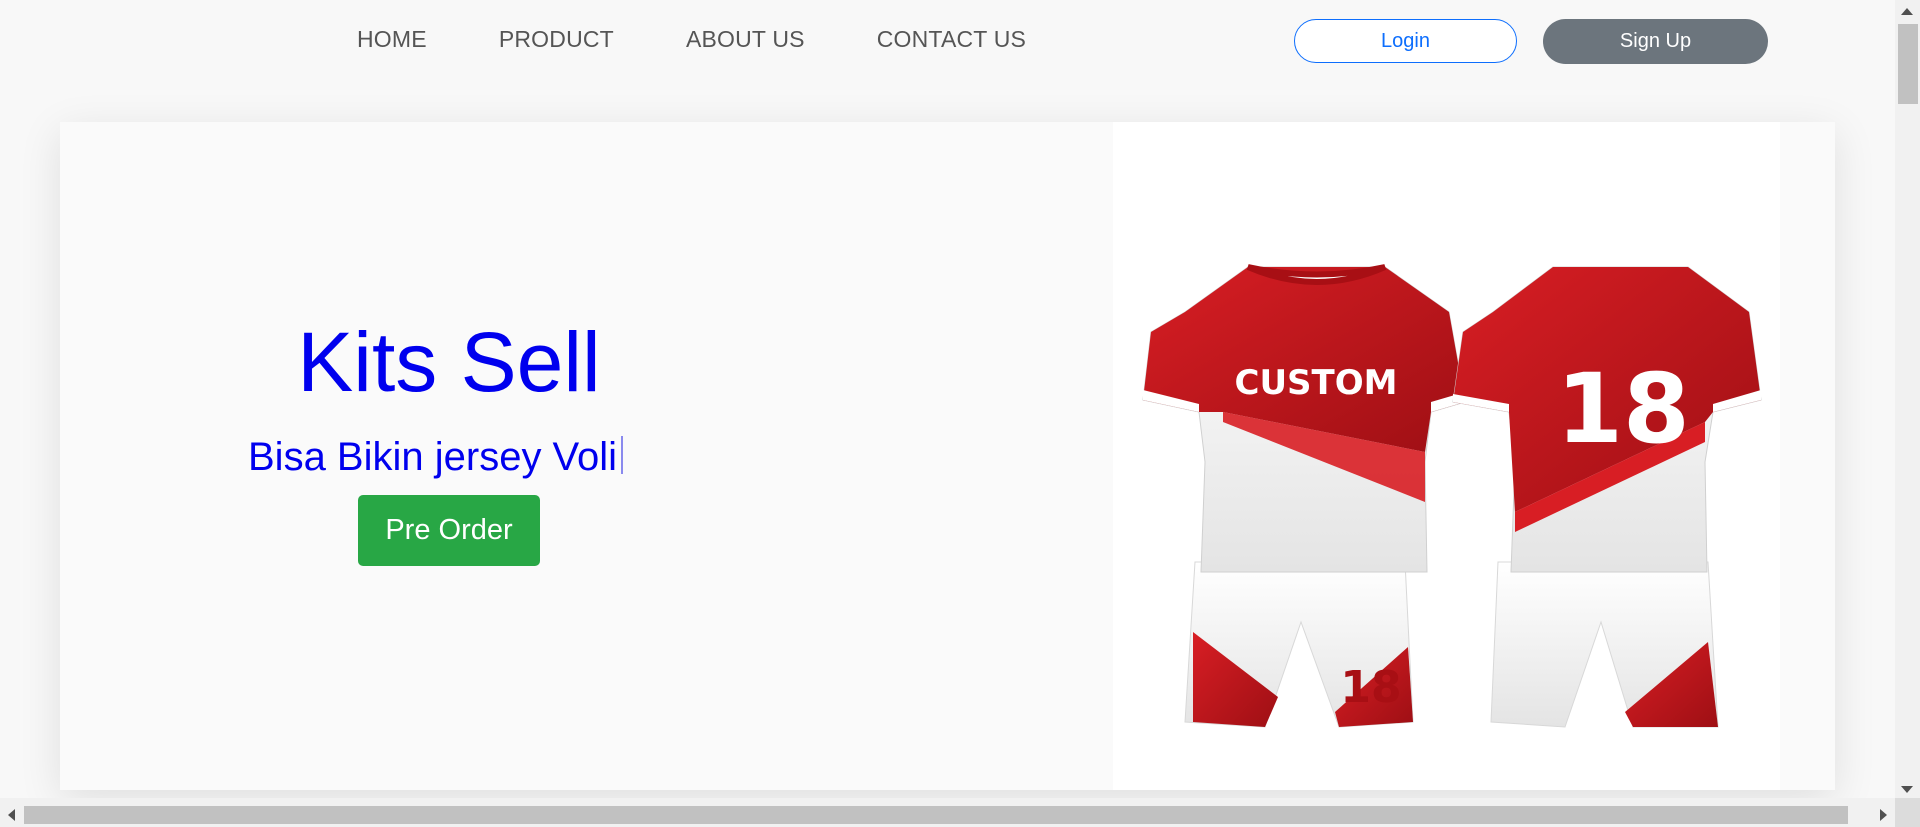 Image resolution: width=1920 pixels, height=827 pixels. I want to click on nav-contact-link: CONTACT US, so click(951, 39).